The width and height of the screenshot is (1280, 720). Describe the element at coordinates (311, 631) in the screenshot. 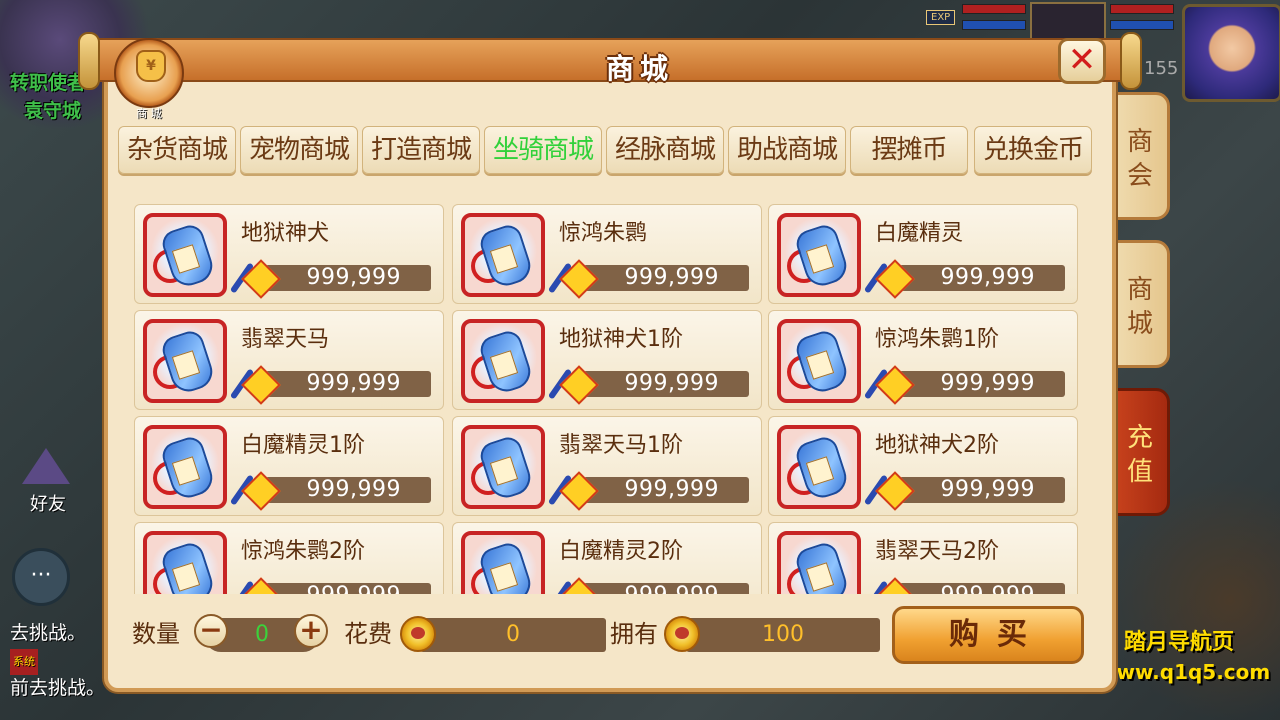

I see `plus-button: +` at that location.